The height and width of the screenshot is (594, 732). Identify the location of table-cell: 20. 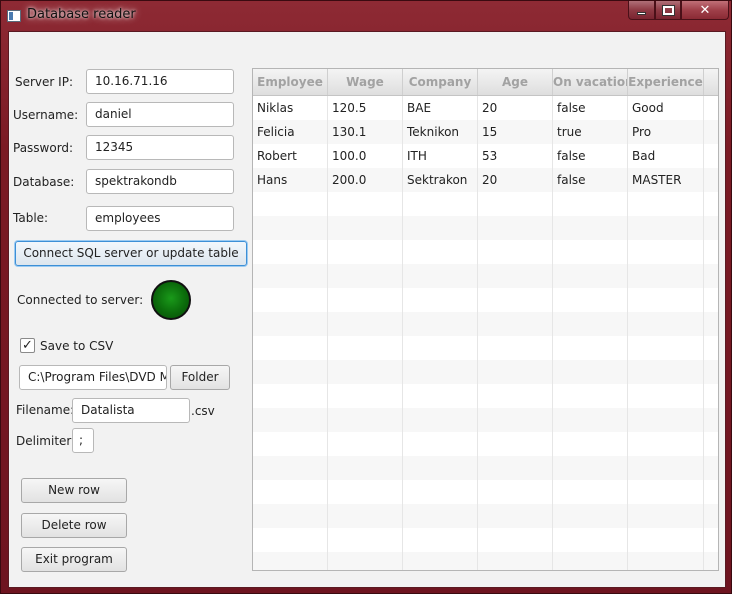
(515, 108).